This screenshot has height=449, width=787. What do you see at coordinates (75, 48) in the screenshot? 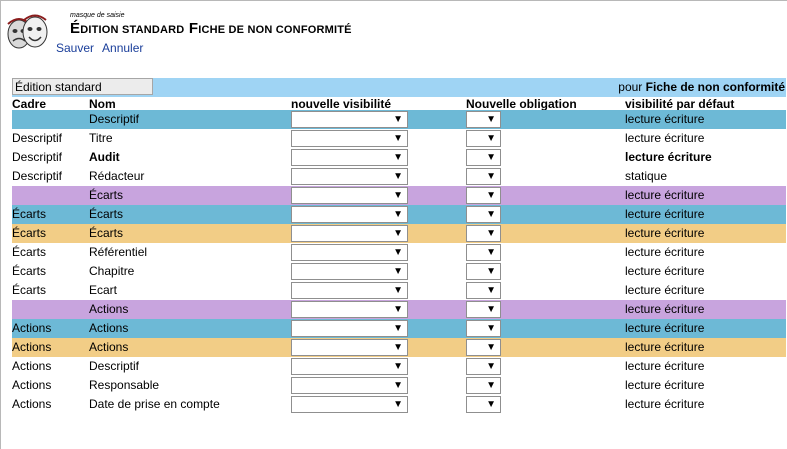
I see `save-link: Sauver` at bounding box center [75, 48].